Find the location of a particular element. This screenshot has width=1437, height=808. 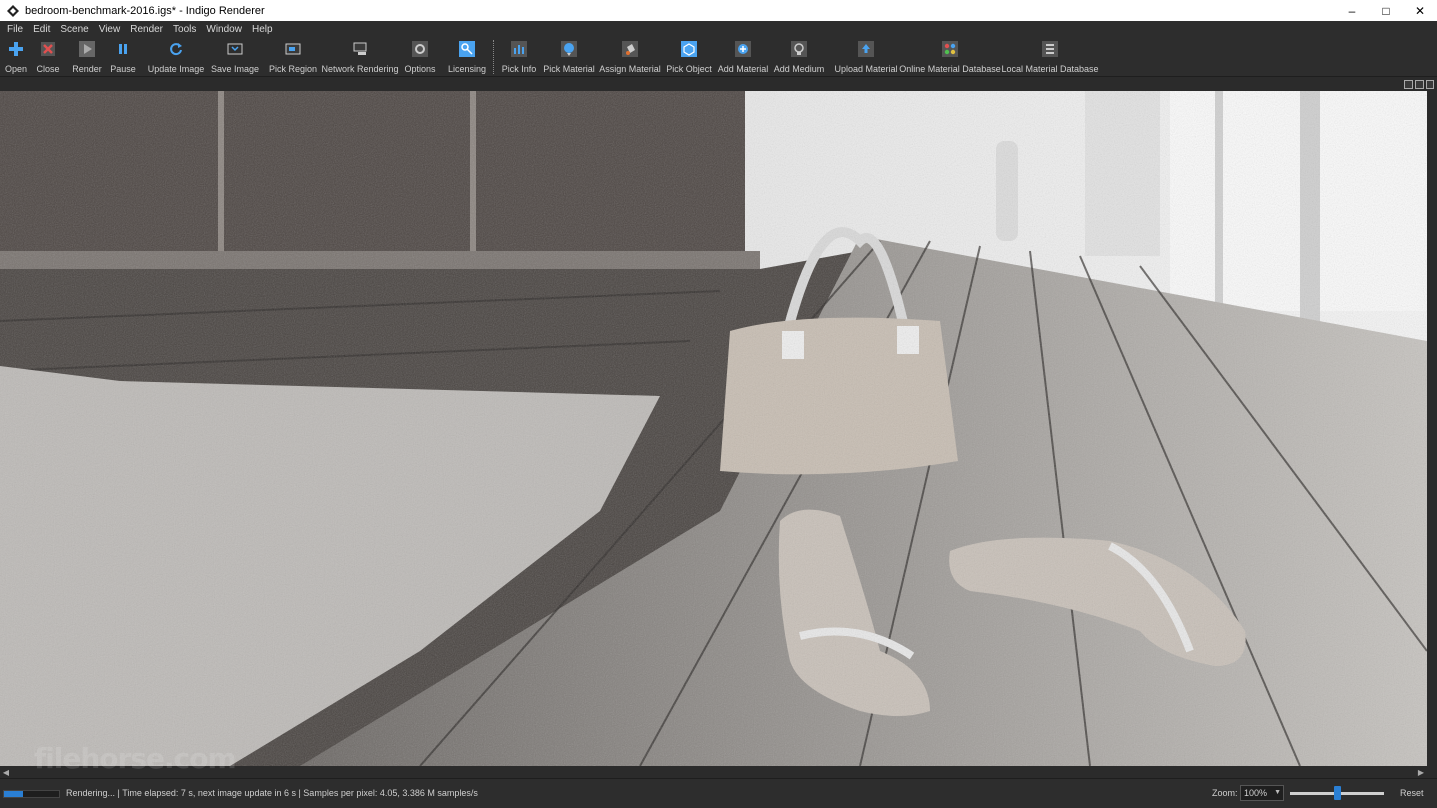

add-material-button: Add Material is located at coordinates (743, 57).